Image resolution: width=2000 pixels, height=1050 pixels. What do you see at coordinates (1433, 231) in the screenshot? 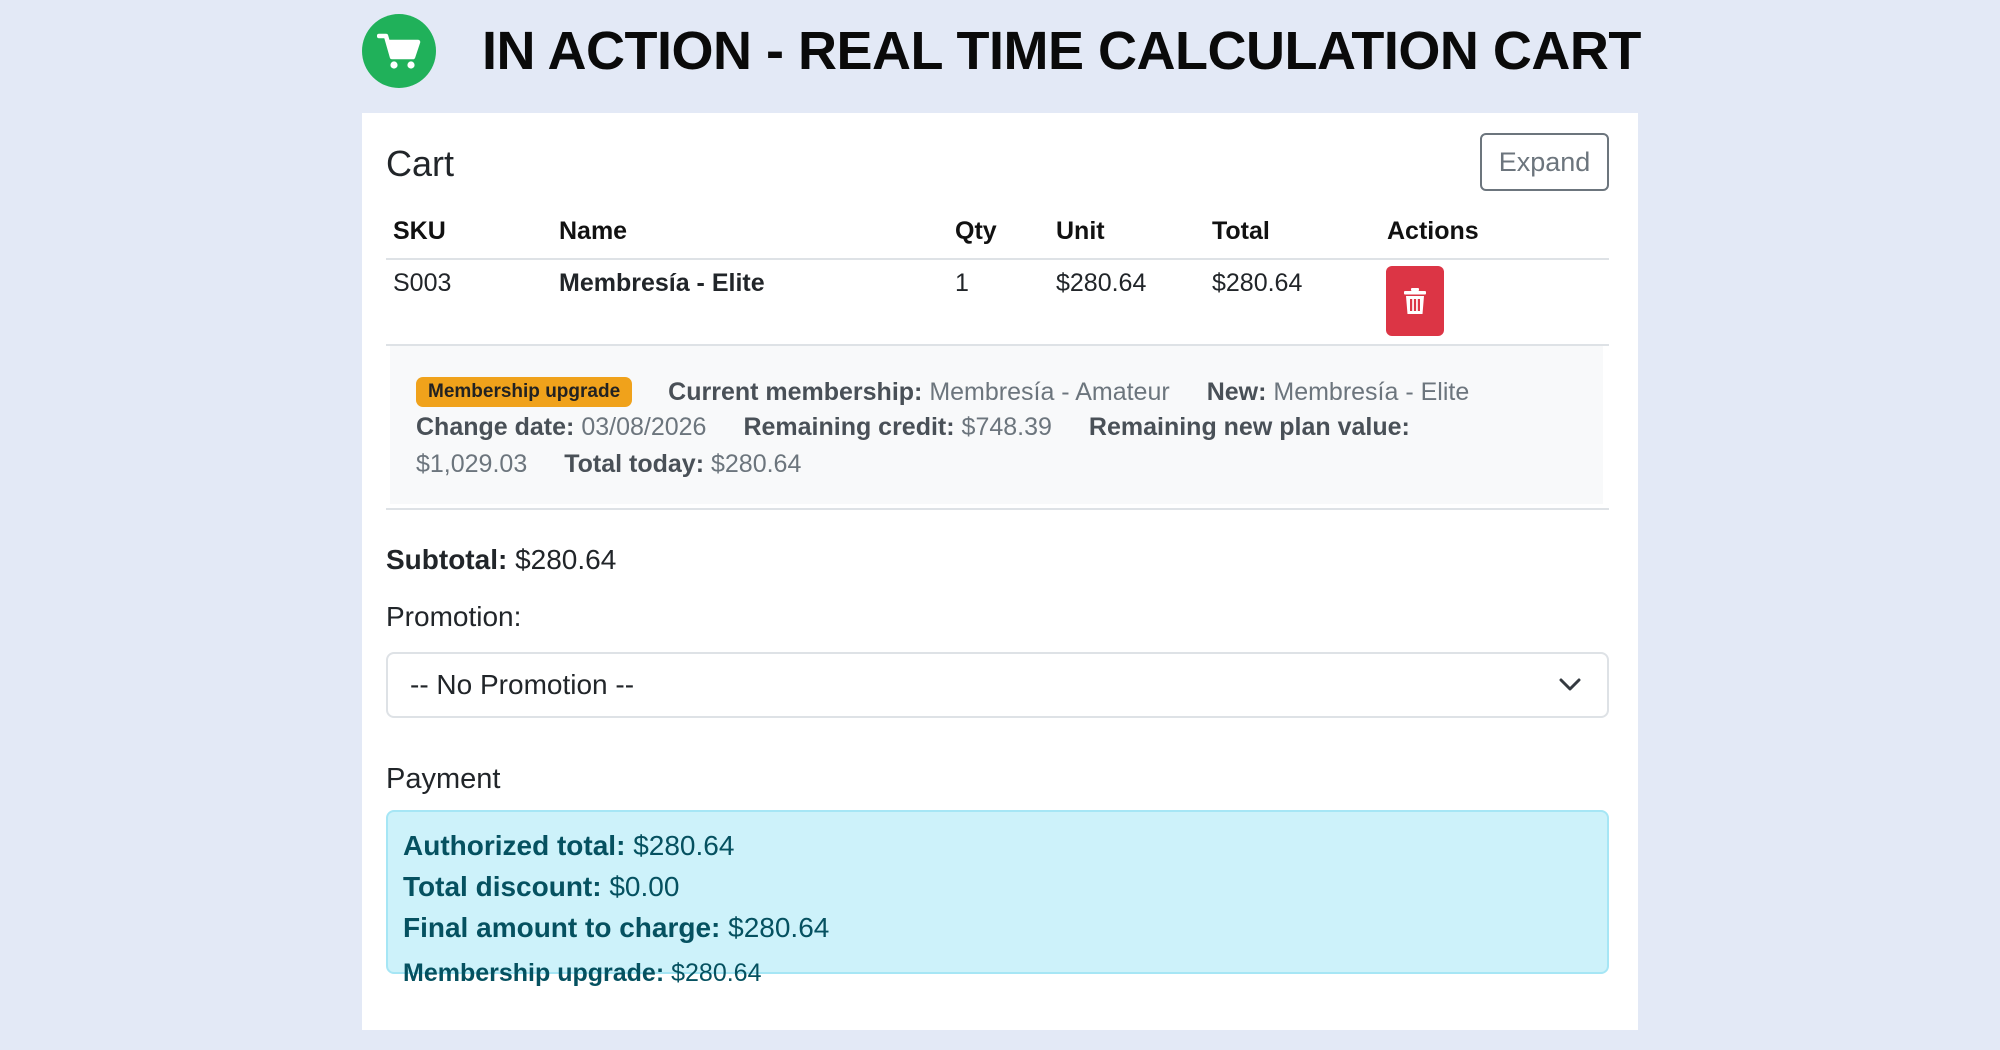
I see `column-header-actions: Actions` at bounding box center [1433, 231].